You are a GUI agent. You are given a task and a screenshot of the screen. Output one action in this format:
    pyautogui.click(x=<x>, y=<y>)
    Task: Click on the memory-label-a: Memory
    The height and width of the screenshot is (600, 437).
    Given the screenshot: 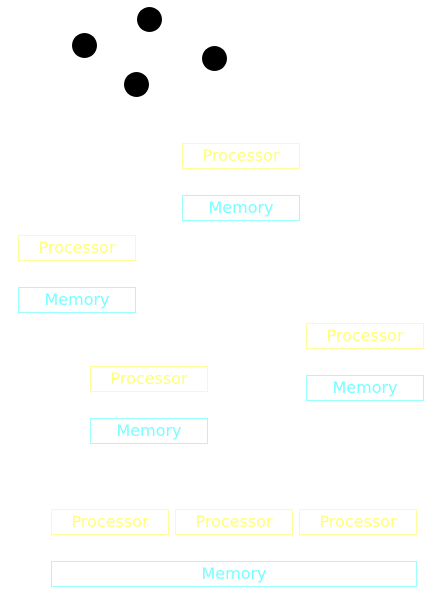 What is the action you would take?
    pyautogui.click(x=241, y=207)
    